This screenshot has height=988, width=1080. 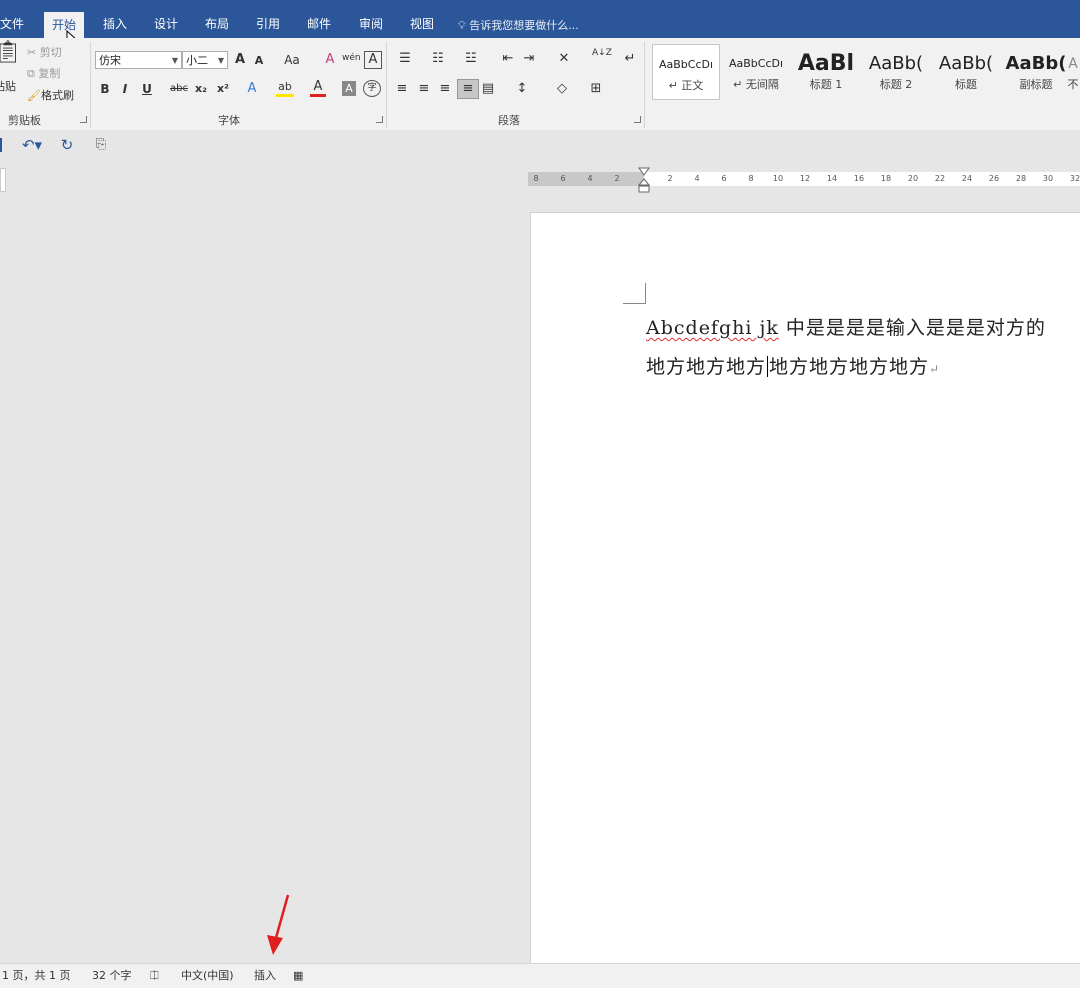 I want to click on paragraph-group-label: 段落, so click(x=509, y=120).